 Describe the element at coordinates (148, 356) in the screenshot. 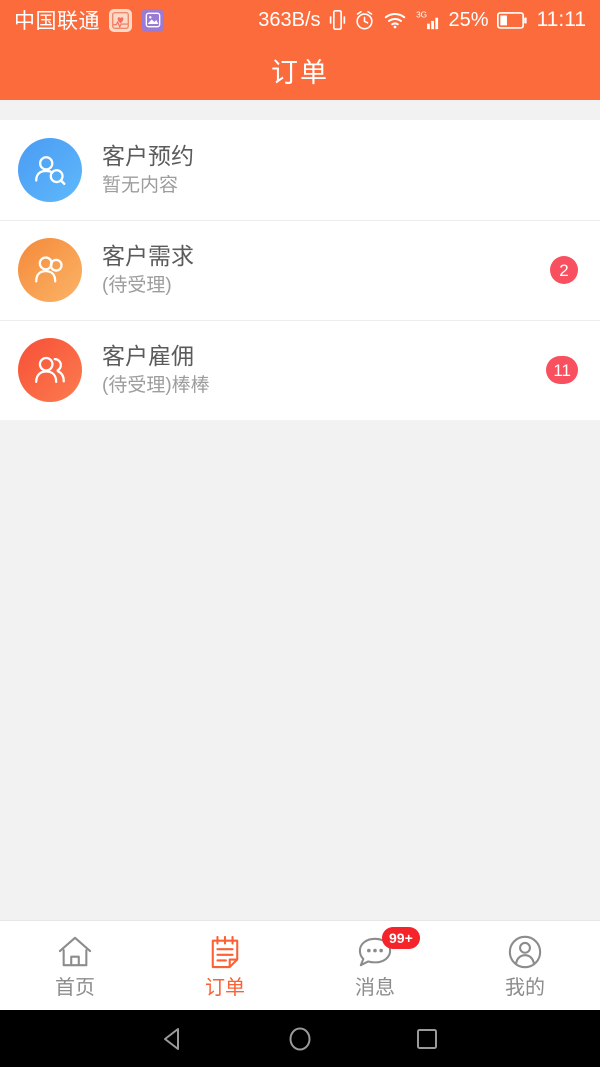

I see `list-item-title: 客户雇佣` at that location.